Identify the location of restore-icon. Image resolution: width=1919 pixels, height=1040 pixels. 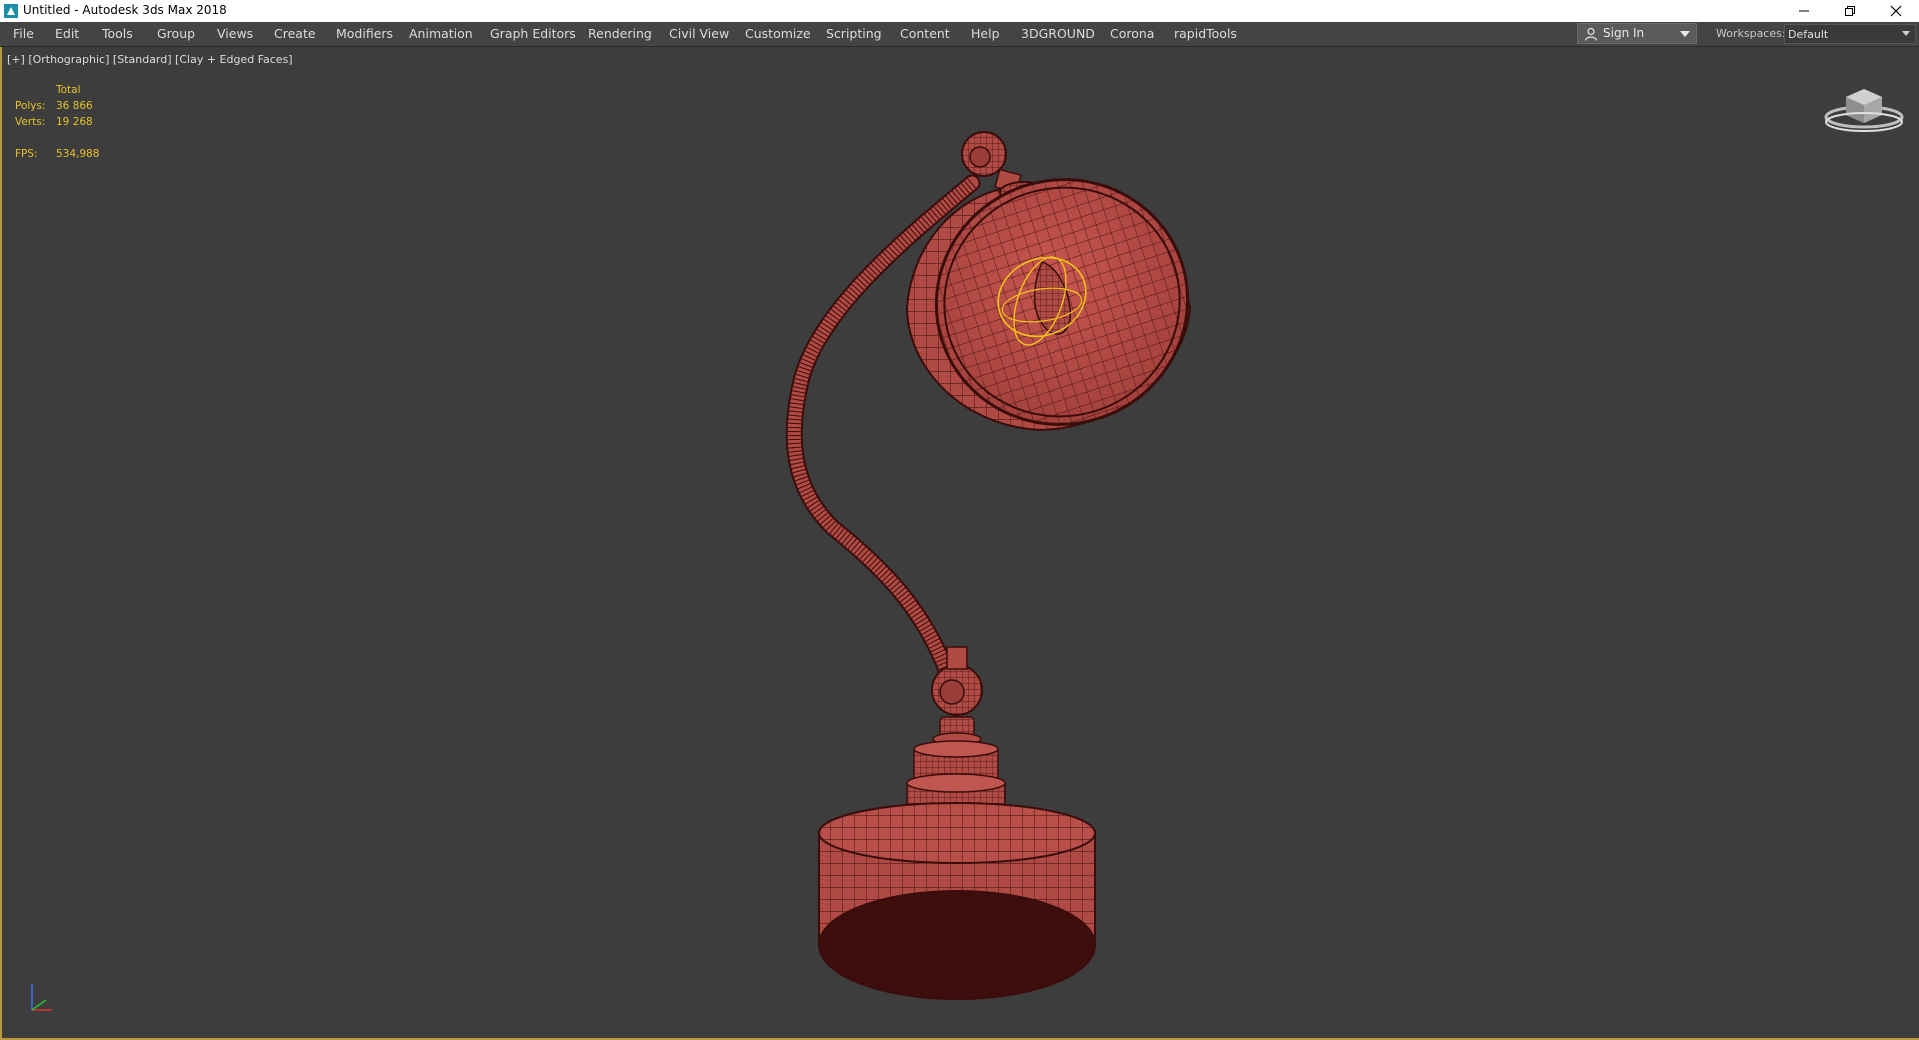
(1850, 11).